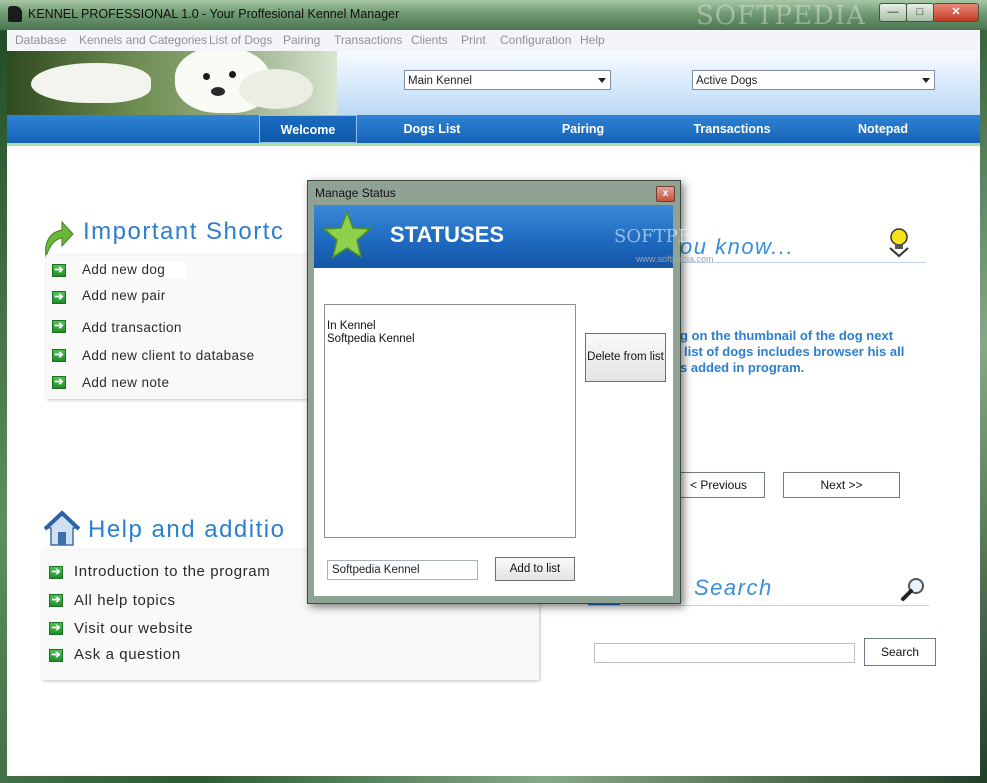 The width and height of the screenshot is (987, 783). Describe the element at coordinates (447, 234) in the screenshot. I see `dialog-banner-title: STATUSES` at that location.